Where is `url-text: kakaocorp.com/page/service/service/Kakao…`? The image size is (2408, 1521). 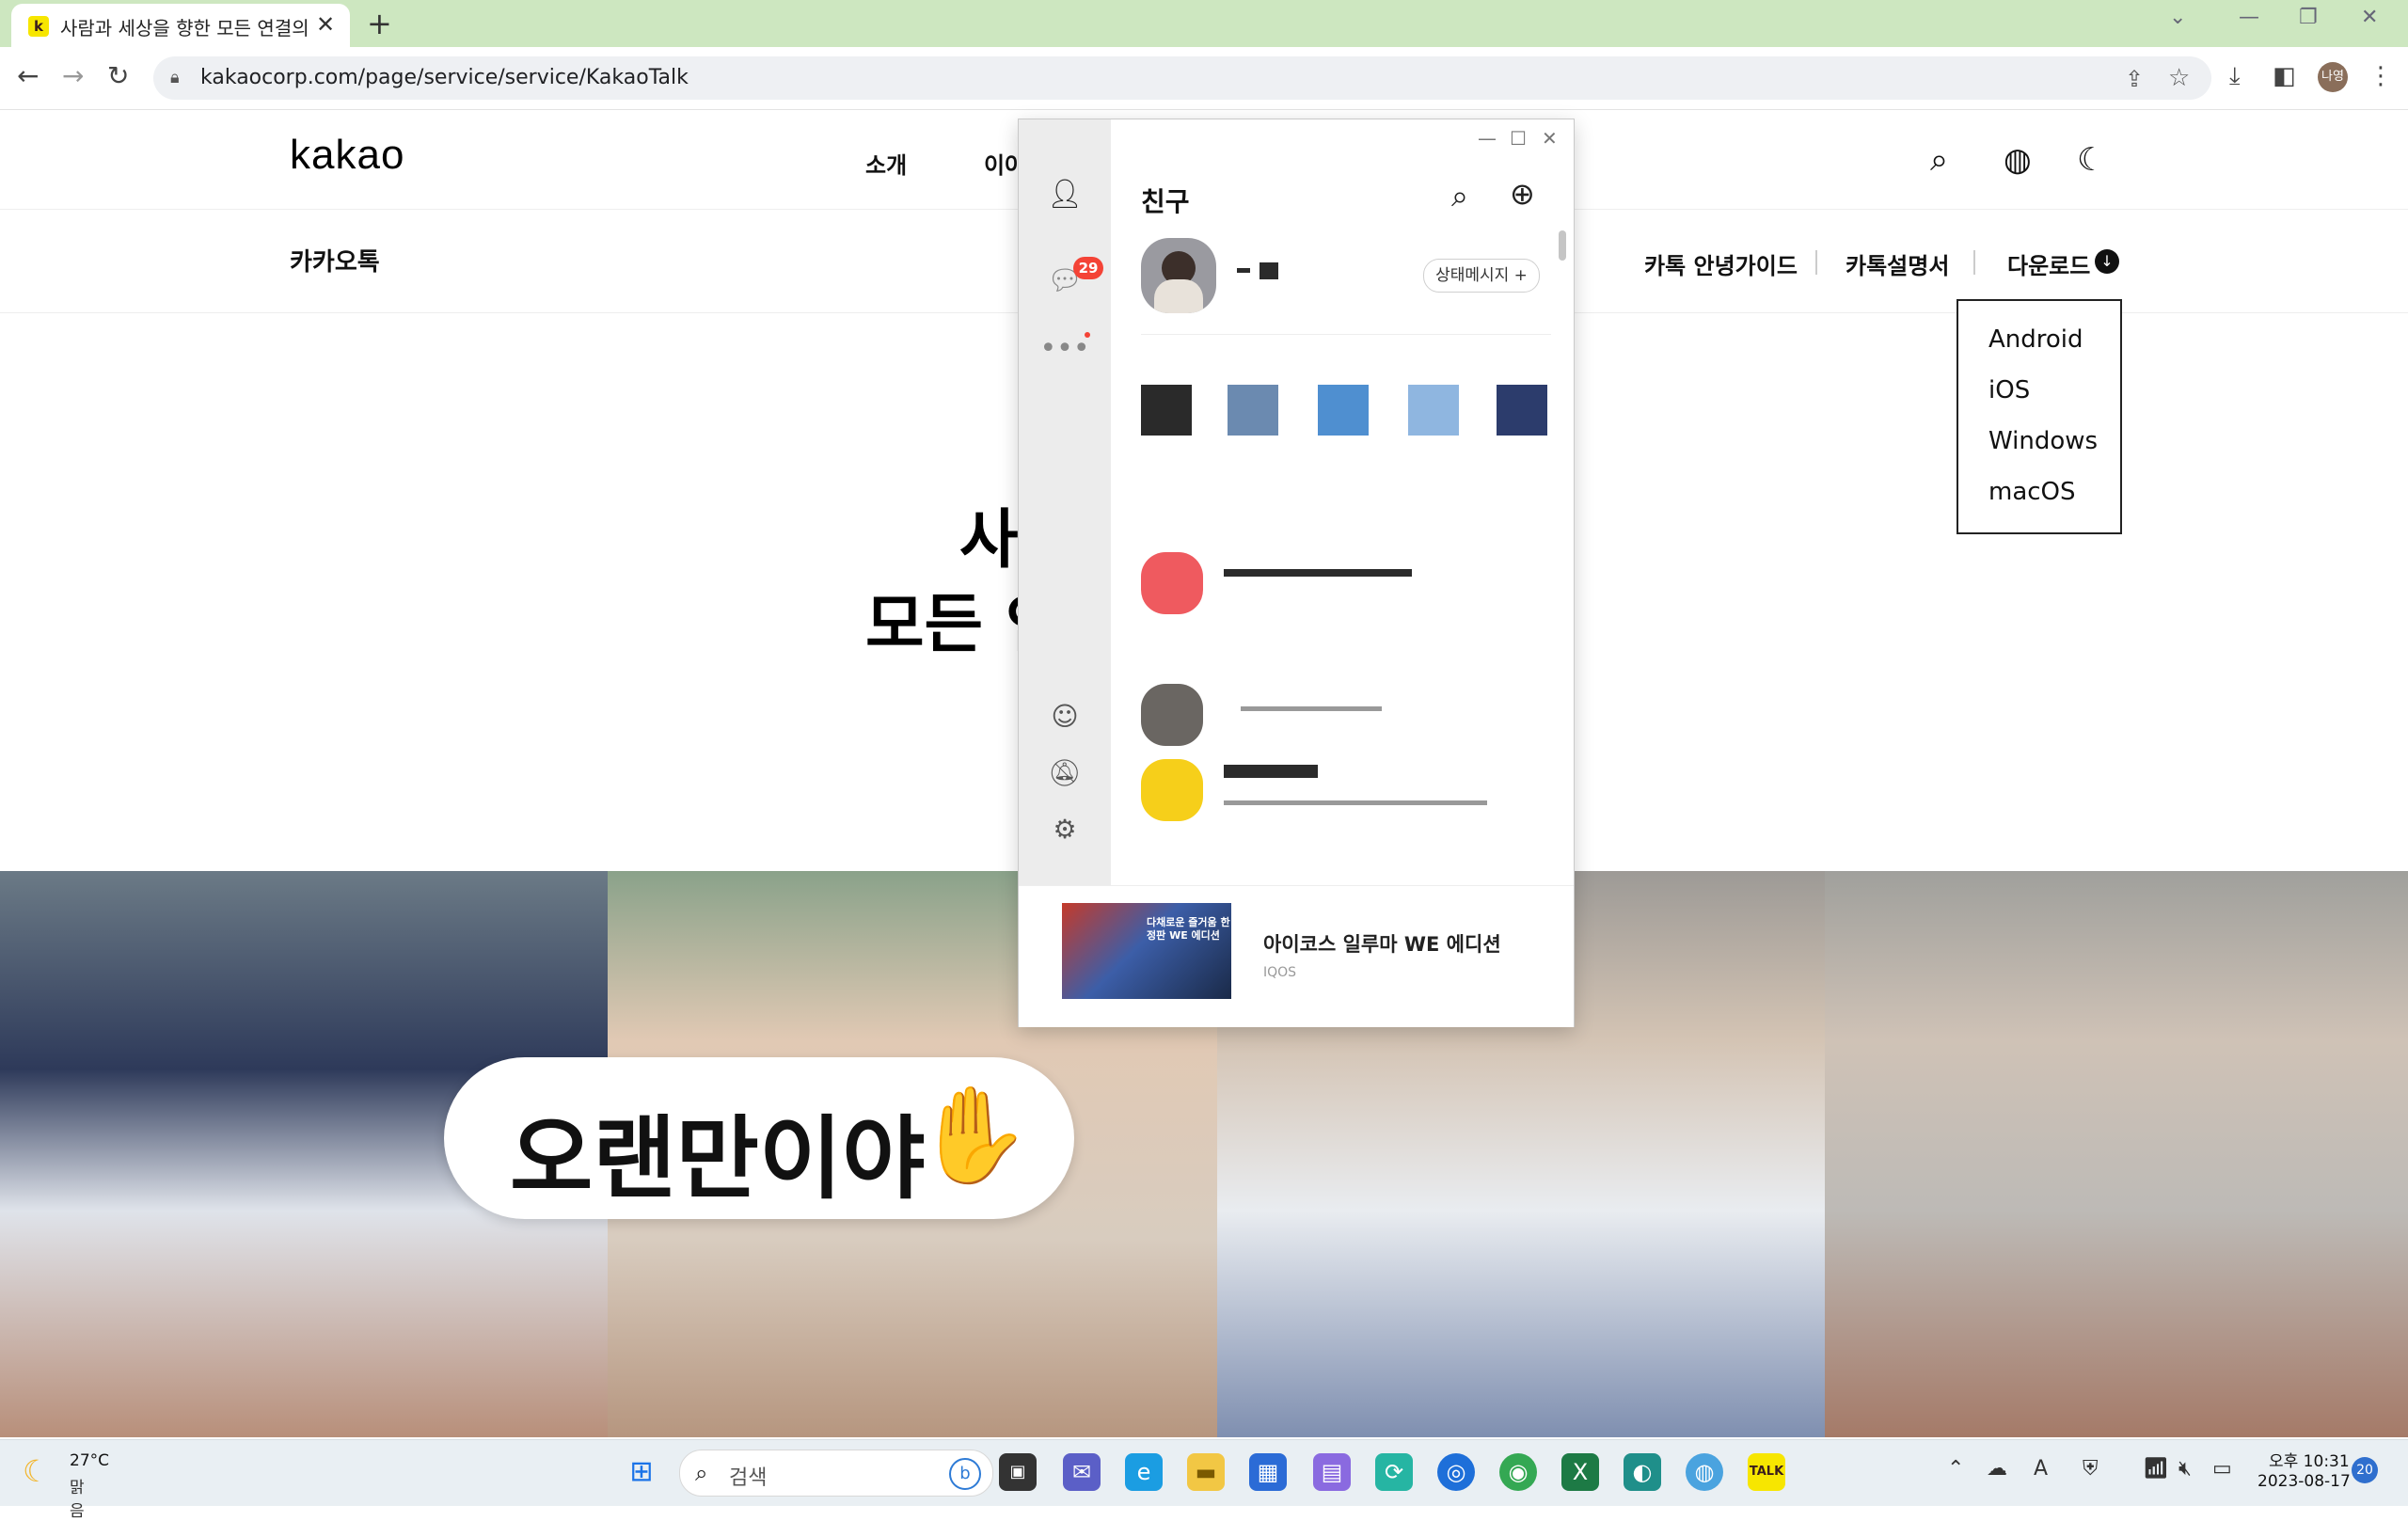 url-text: kakaocorp.com/page/service/service/Kakao… is located at coordinates (445, 78).